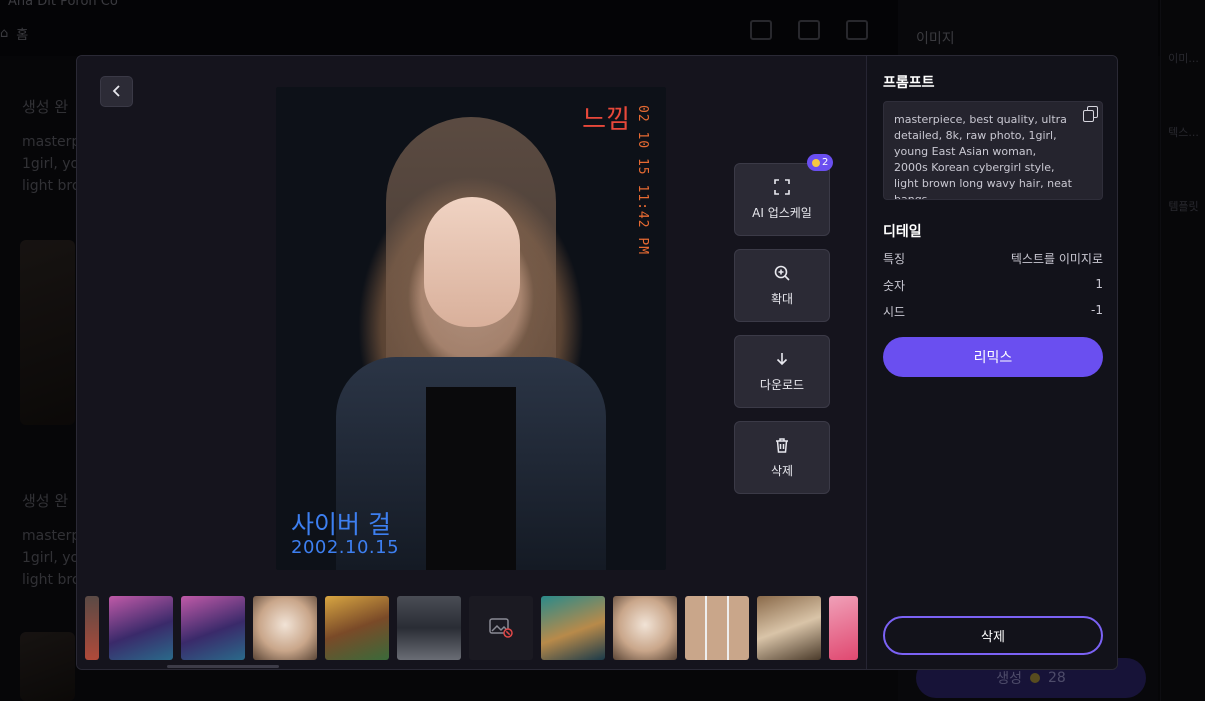 The height and width of the screenshot is (701, 1205). What do you see at coordinates (1090, 114) in the screenshot?
I see `copy-icon` at bounding box center [1090, 114].